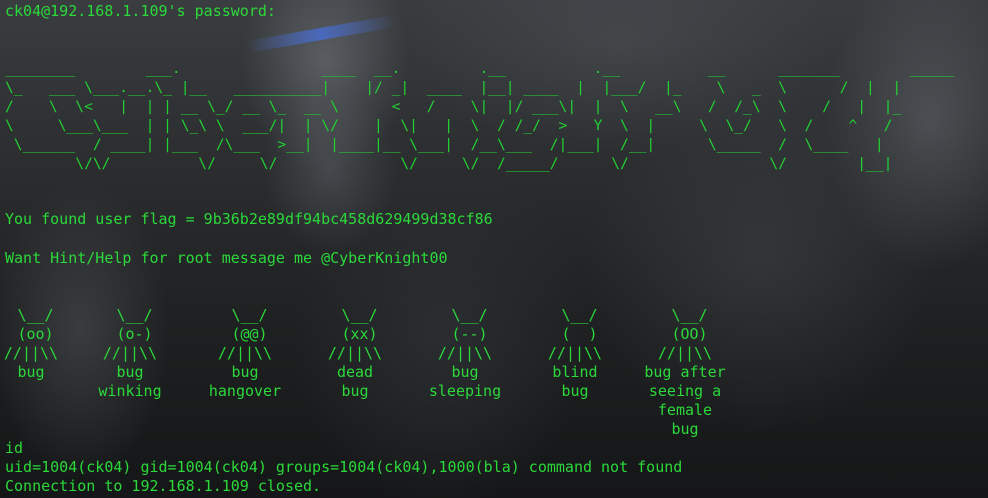 The height and width of the screenshot is (498, 988). What do you see at coordinates (685, 334) in the screenshot?
I see `bug-art: \__/ (OO) //||\\` at bounding box center [685, 334].